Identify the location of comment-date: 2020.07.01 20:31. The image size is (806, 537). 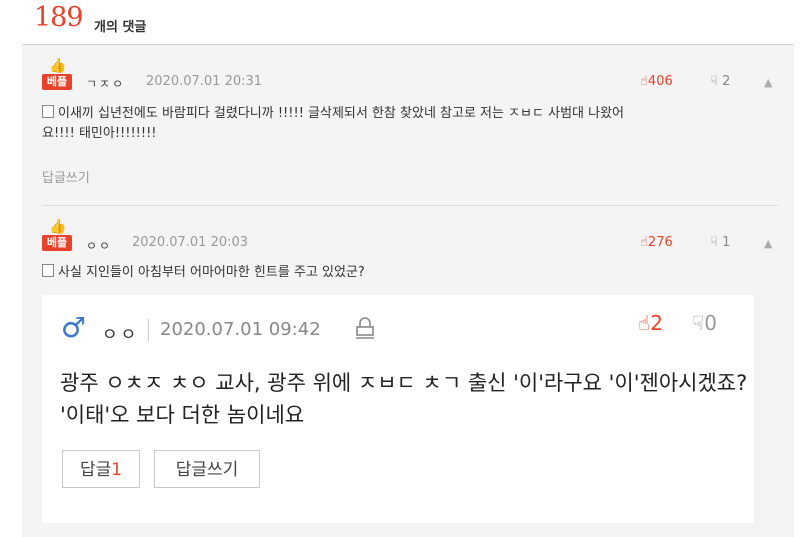
(204, 81).